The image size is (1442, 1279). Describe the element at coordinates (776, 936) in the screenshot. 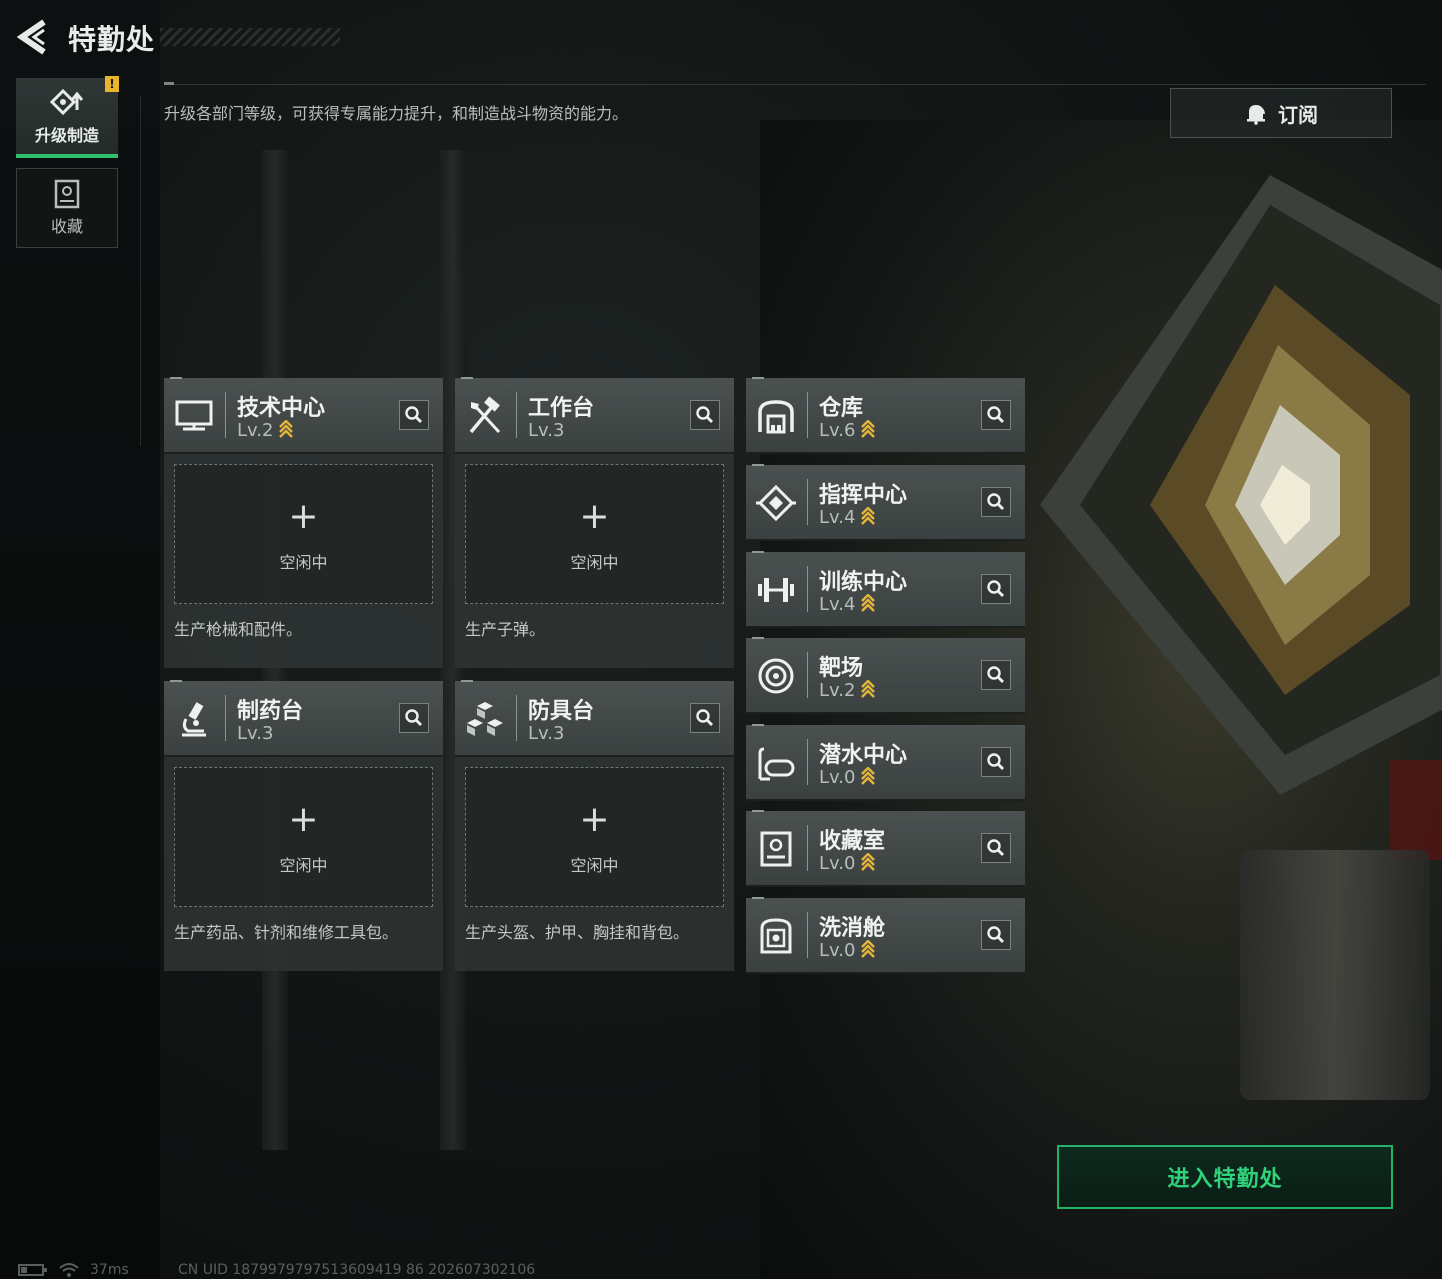

I see `decontamination-icon` at that location.